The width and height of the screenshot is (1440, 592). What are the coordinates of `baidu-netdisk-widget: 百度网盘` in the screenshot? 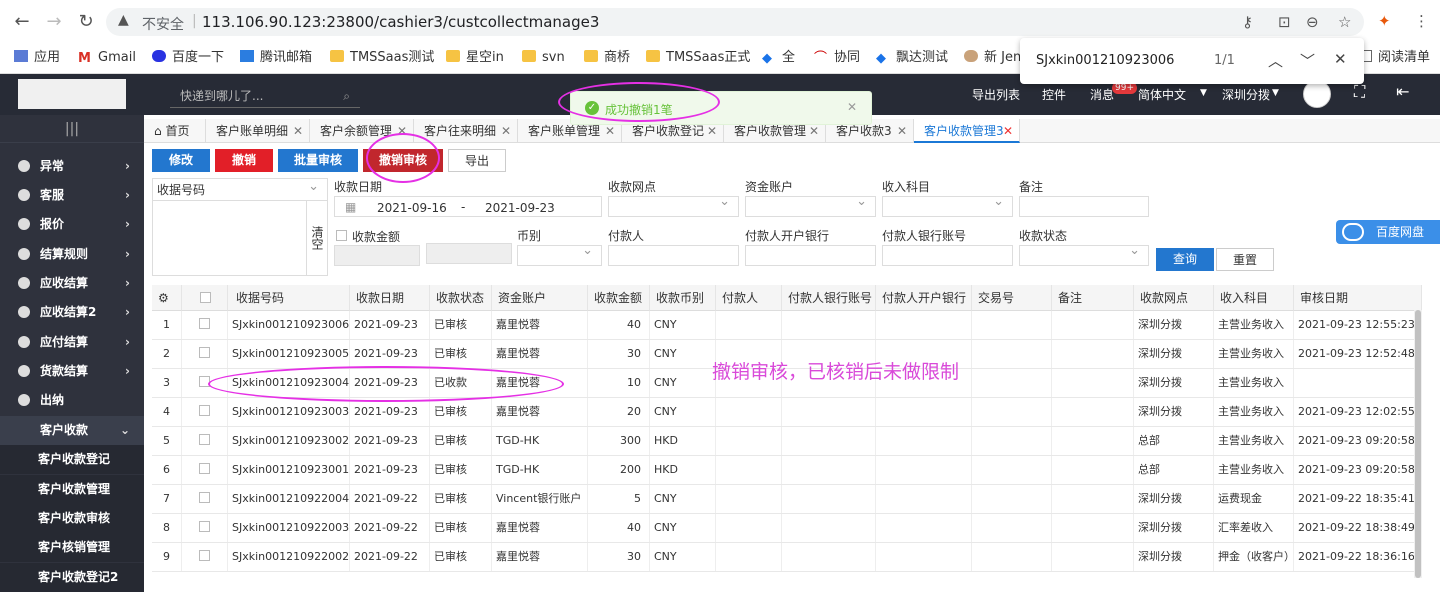 It's located at (1388, 232).